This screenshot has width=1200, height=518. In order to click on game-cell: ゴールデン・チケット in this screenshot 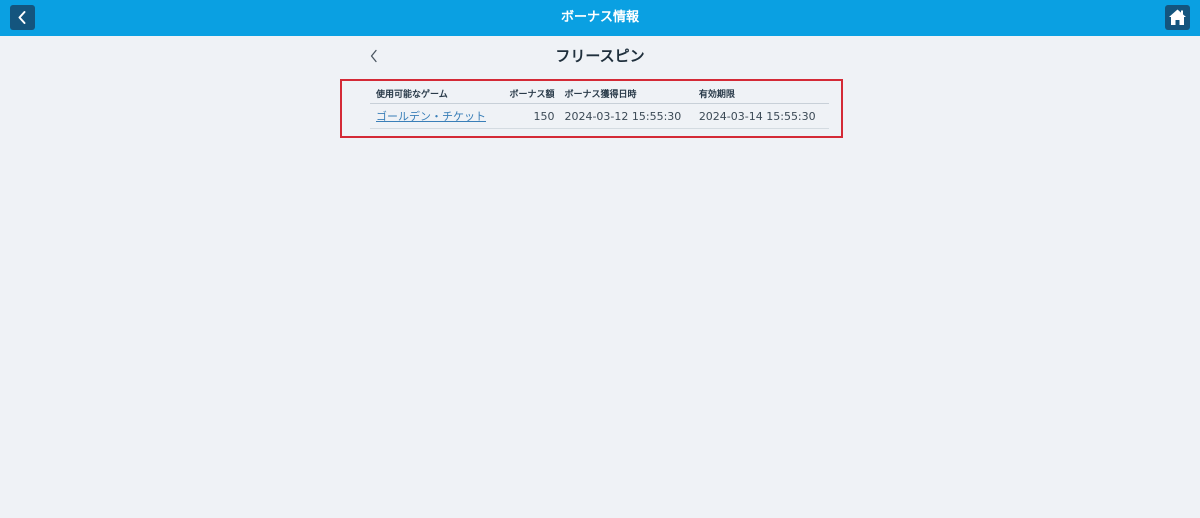, I will do `click(430, 116)`.